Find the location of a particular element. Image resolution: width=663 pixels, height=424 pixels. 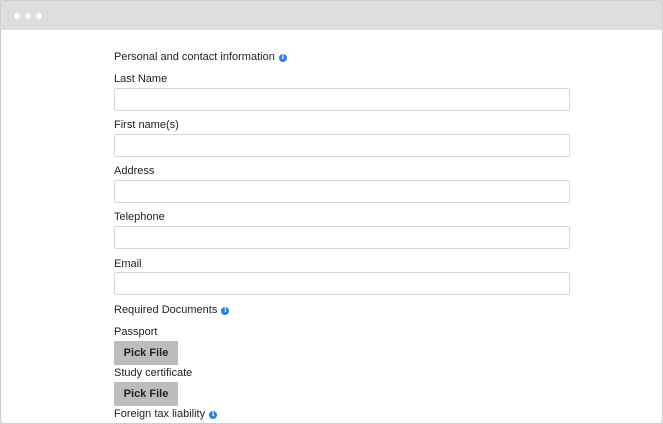

passport-label: Passport is located at coordinates (136, 332).